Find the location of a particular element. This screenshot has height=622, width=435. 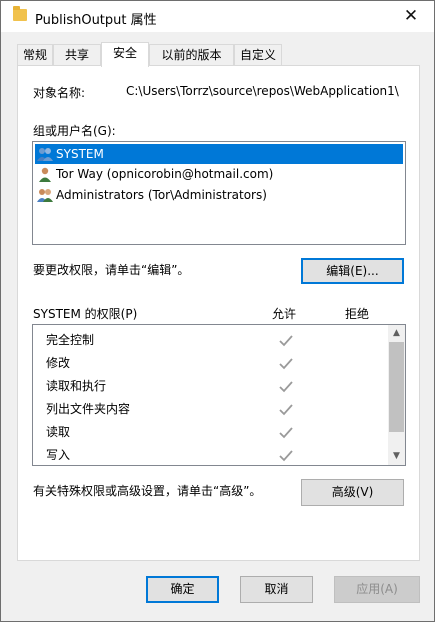

user-name: Tor Way (opnicorobin@hotmail.com) is located at coordinates (165, 174).